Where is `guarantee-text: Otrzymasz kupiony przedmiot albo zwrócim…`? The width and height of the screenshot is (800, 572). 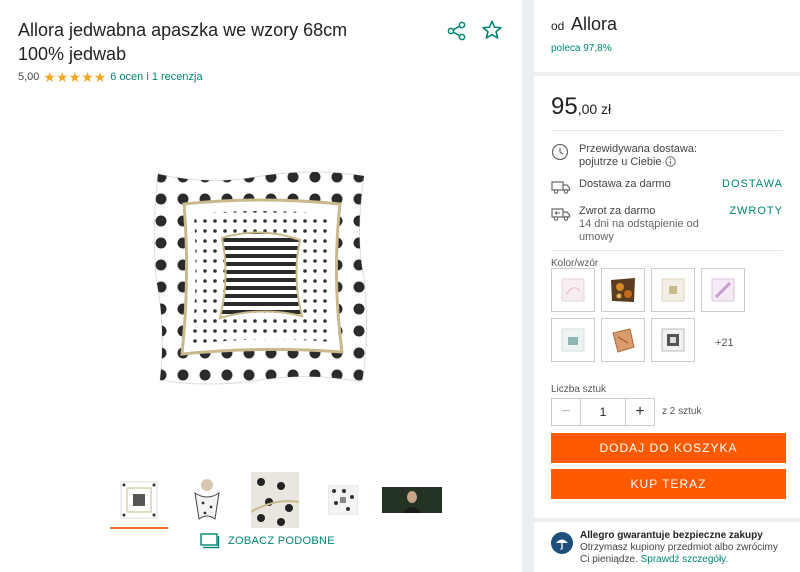 guarantee-text: Otrzymasz kupiony przedmiot albo zwrócim… is located at coordinates (685, 554).